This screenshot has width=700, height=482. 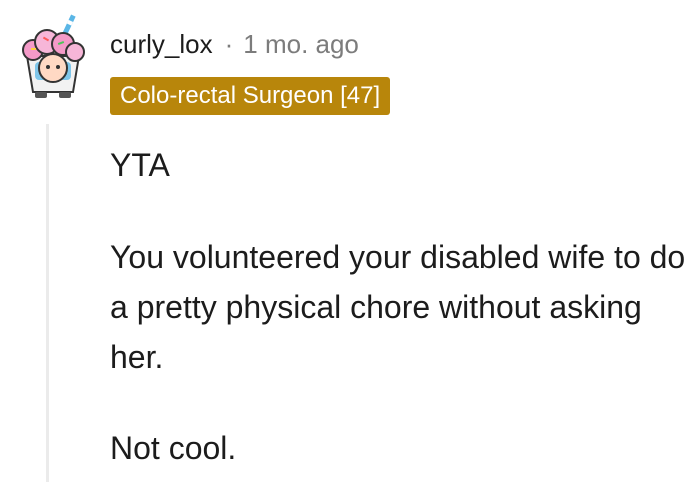 I want to click on username-link: curly_lox, so click(x=161, y=44).